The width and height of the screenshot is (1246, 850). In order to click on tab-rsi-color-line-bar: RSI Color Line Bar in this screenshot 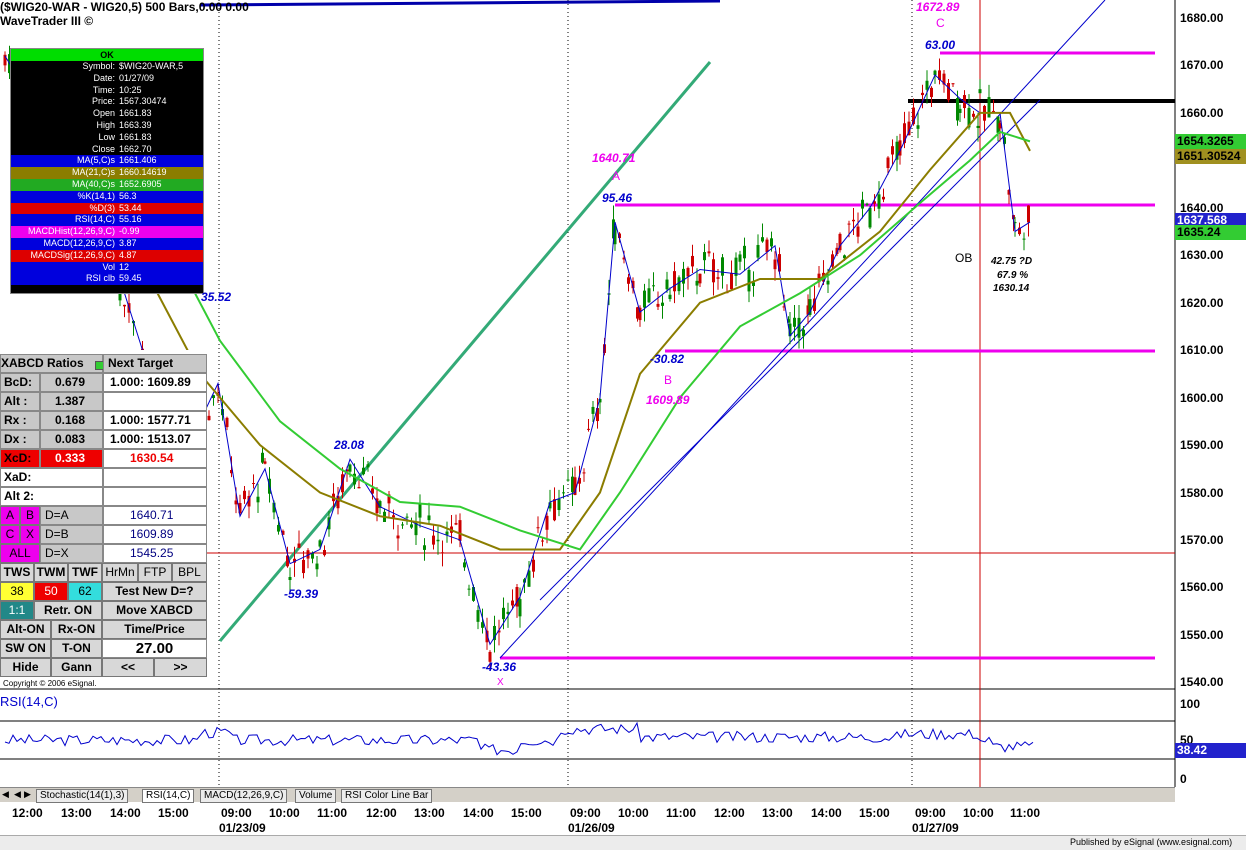, I will do `click(387, 796)`.